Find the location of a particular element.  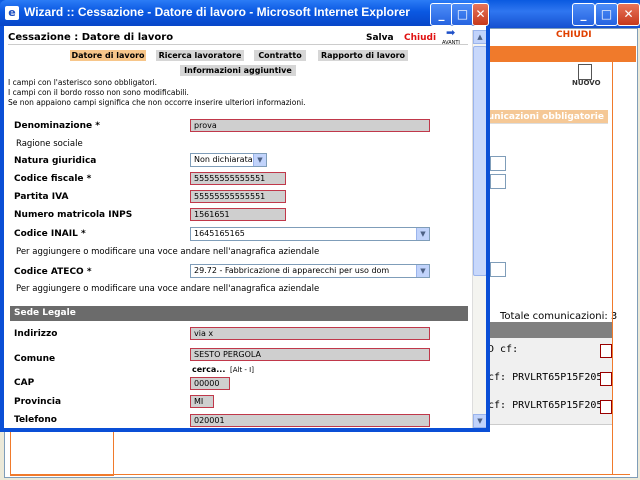

vertical-scrollbar: ▲ ▼ is located at coordinates (479, 229).